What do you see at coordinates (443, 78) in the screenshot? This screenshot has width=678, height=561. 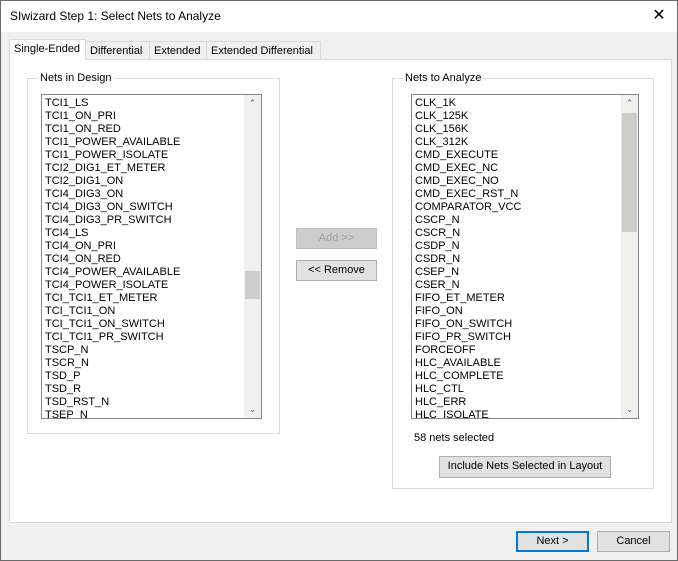 I see `nets-to-analyze-label: Nets to Analyze` at bounding box center [443, 78].